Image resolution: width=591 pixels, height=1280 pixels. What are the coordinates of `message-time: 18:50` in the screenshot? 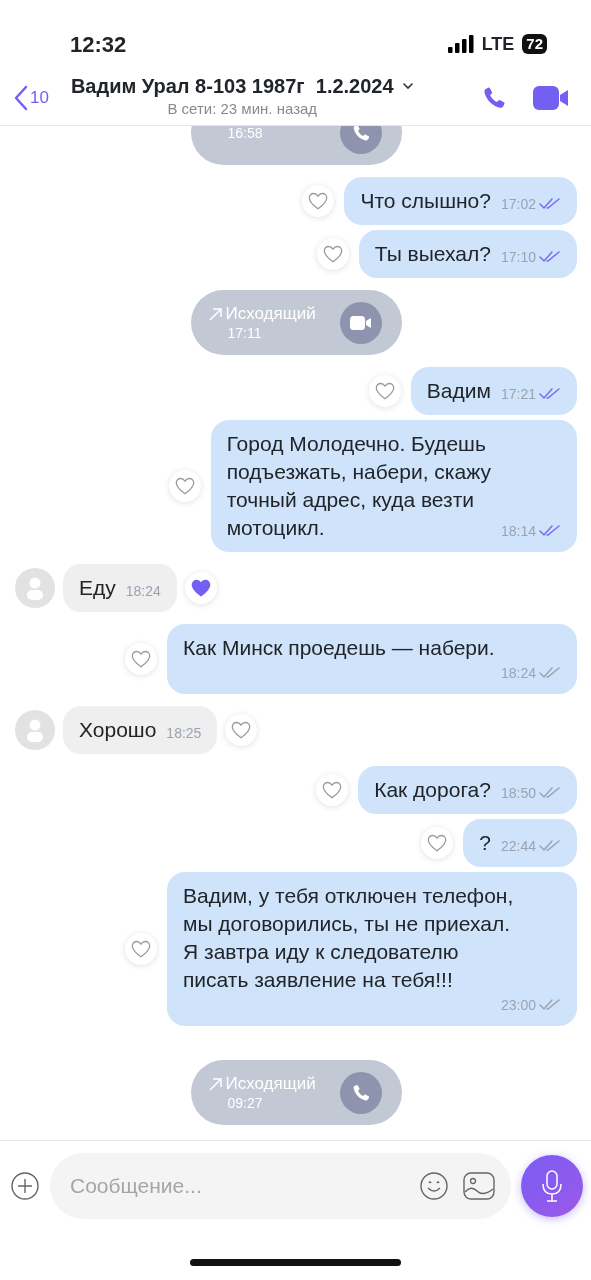 It's located at (518, 793).